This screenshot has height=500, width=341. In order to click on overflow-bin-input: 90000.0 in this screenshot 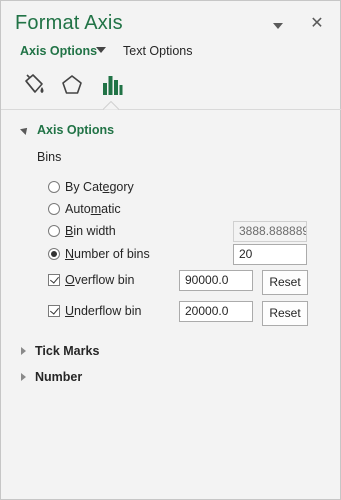, I will do `click(216, 280)`.